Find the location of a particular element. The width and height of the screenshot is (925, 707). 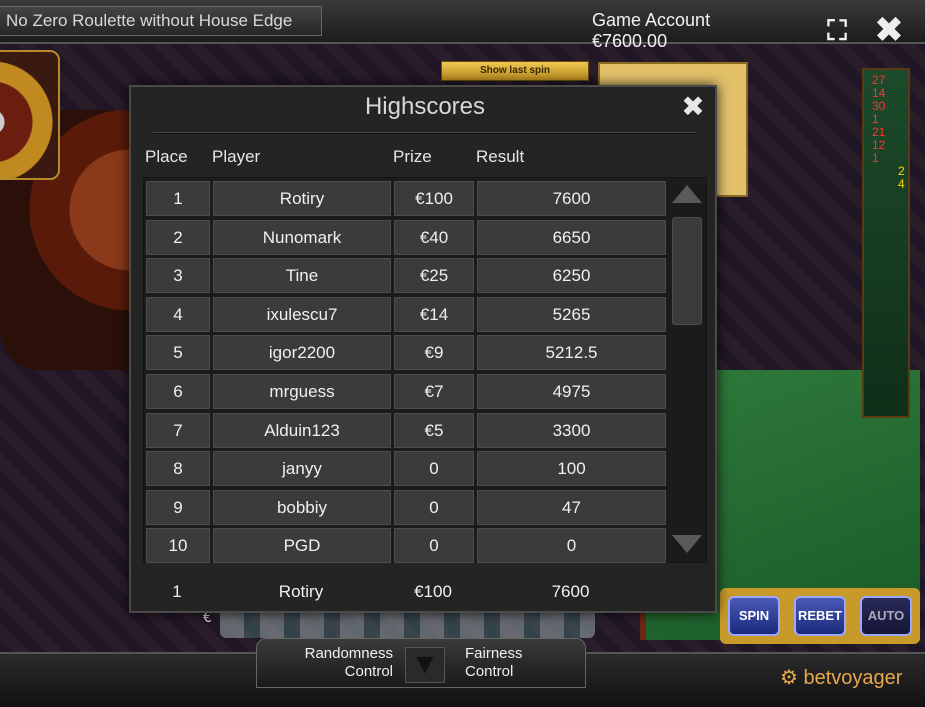

prize-cell: €7 is located at coordinates (434, 391).